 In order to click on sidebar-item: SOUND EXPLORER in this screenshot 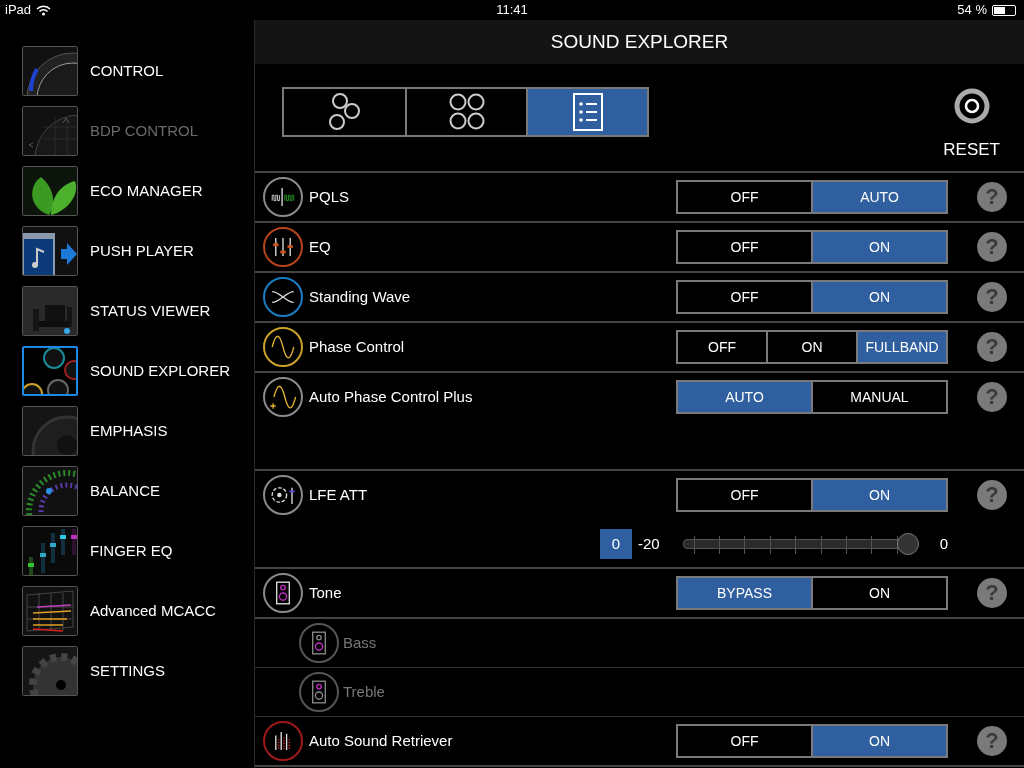, I will do `click(138, 371)`.